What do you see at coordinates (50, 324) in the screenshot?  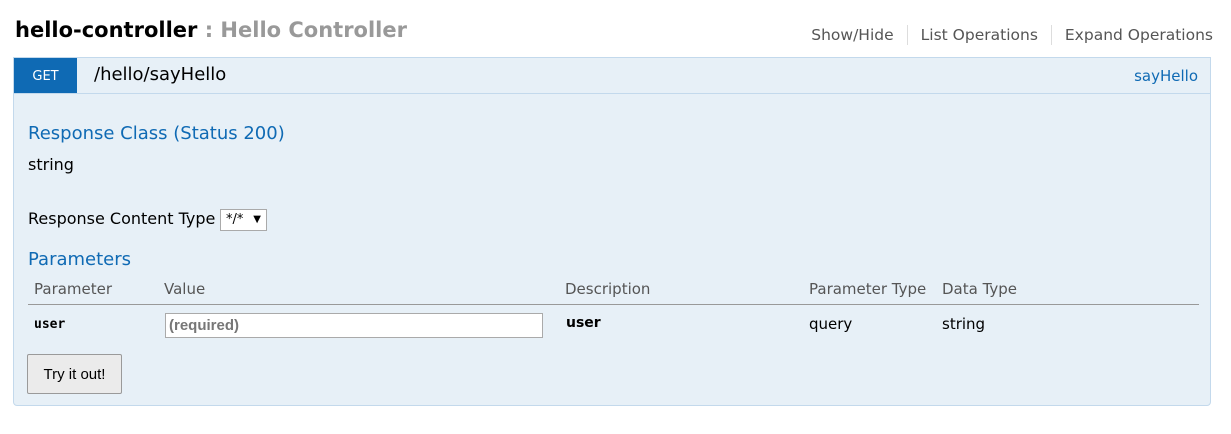 I see `param-name: user` at bounding box center [50, 324].